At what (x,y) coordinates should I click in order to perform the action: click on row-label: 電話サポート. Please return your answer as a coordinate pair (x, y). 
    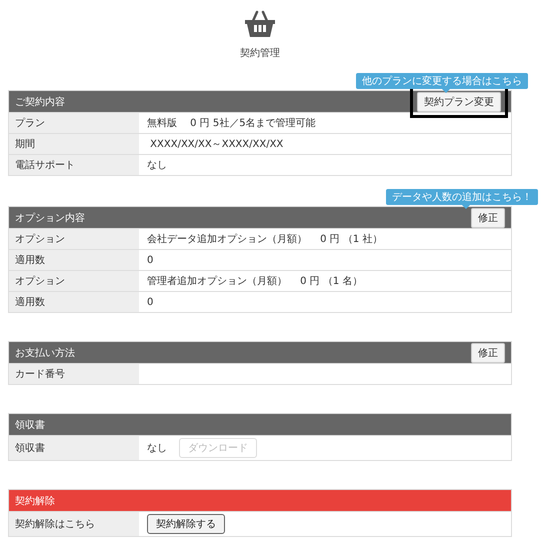
    Looking at the image, I should click on (74, 165).